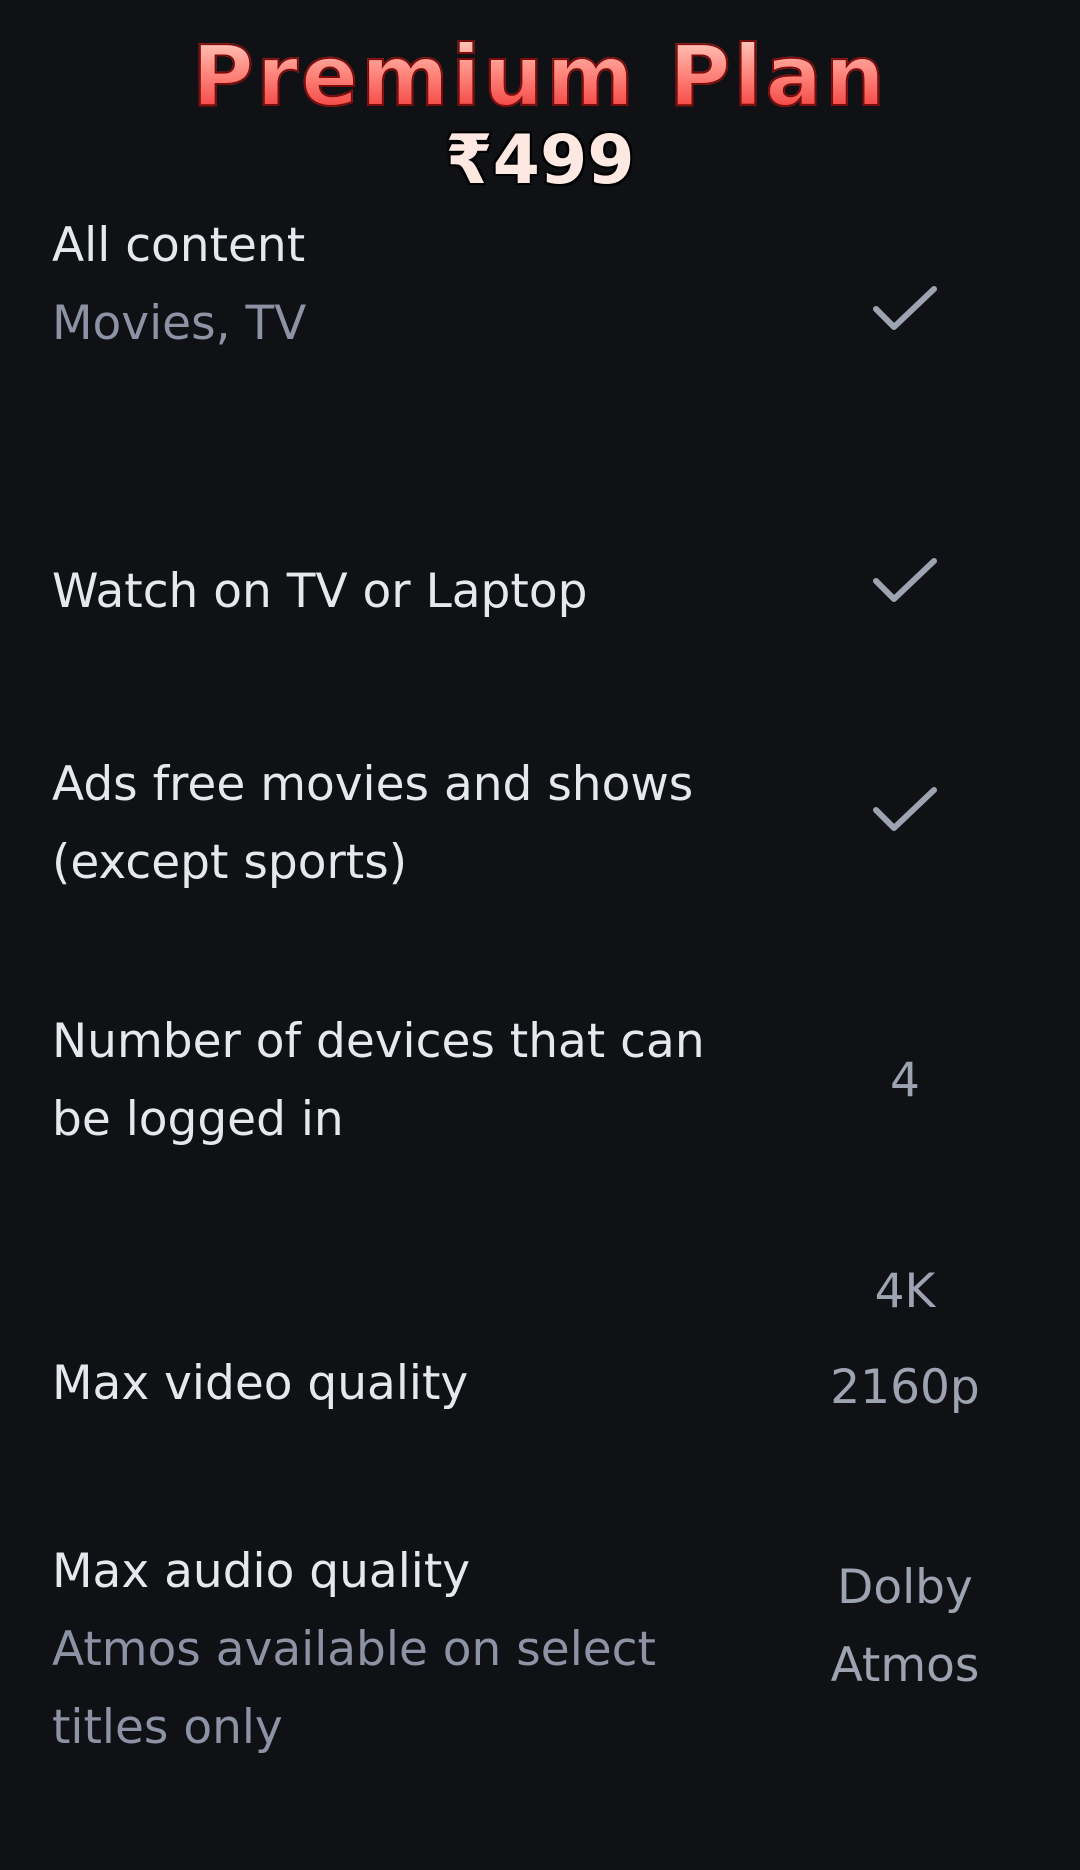  I want to click on feature-title-line2: (except sports), so click(230, 862).